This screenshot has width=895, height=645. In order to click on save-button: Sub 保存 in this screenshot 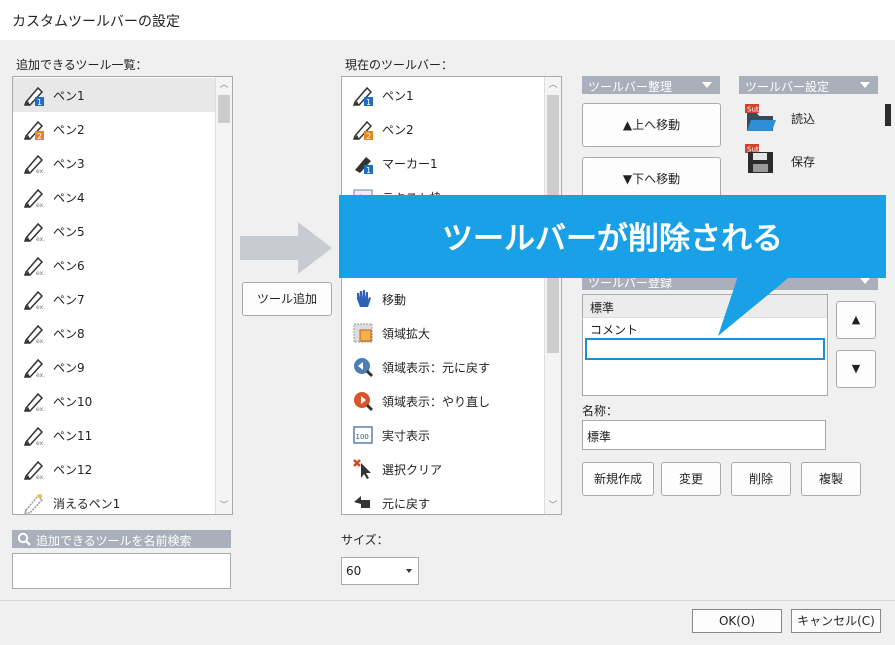, I will do `click(785, 160)`.